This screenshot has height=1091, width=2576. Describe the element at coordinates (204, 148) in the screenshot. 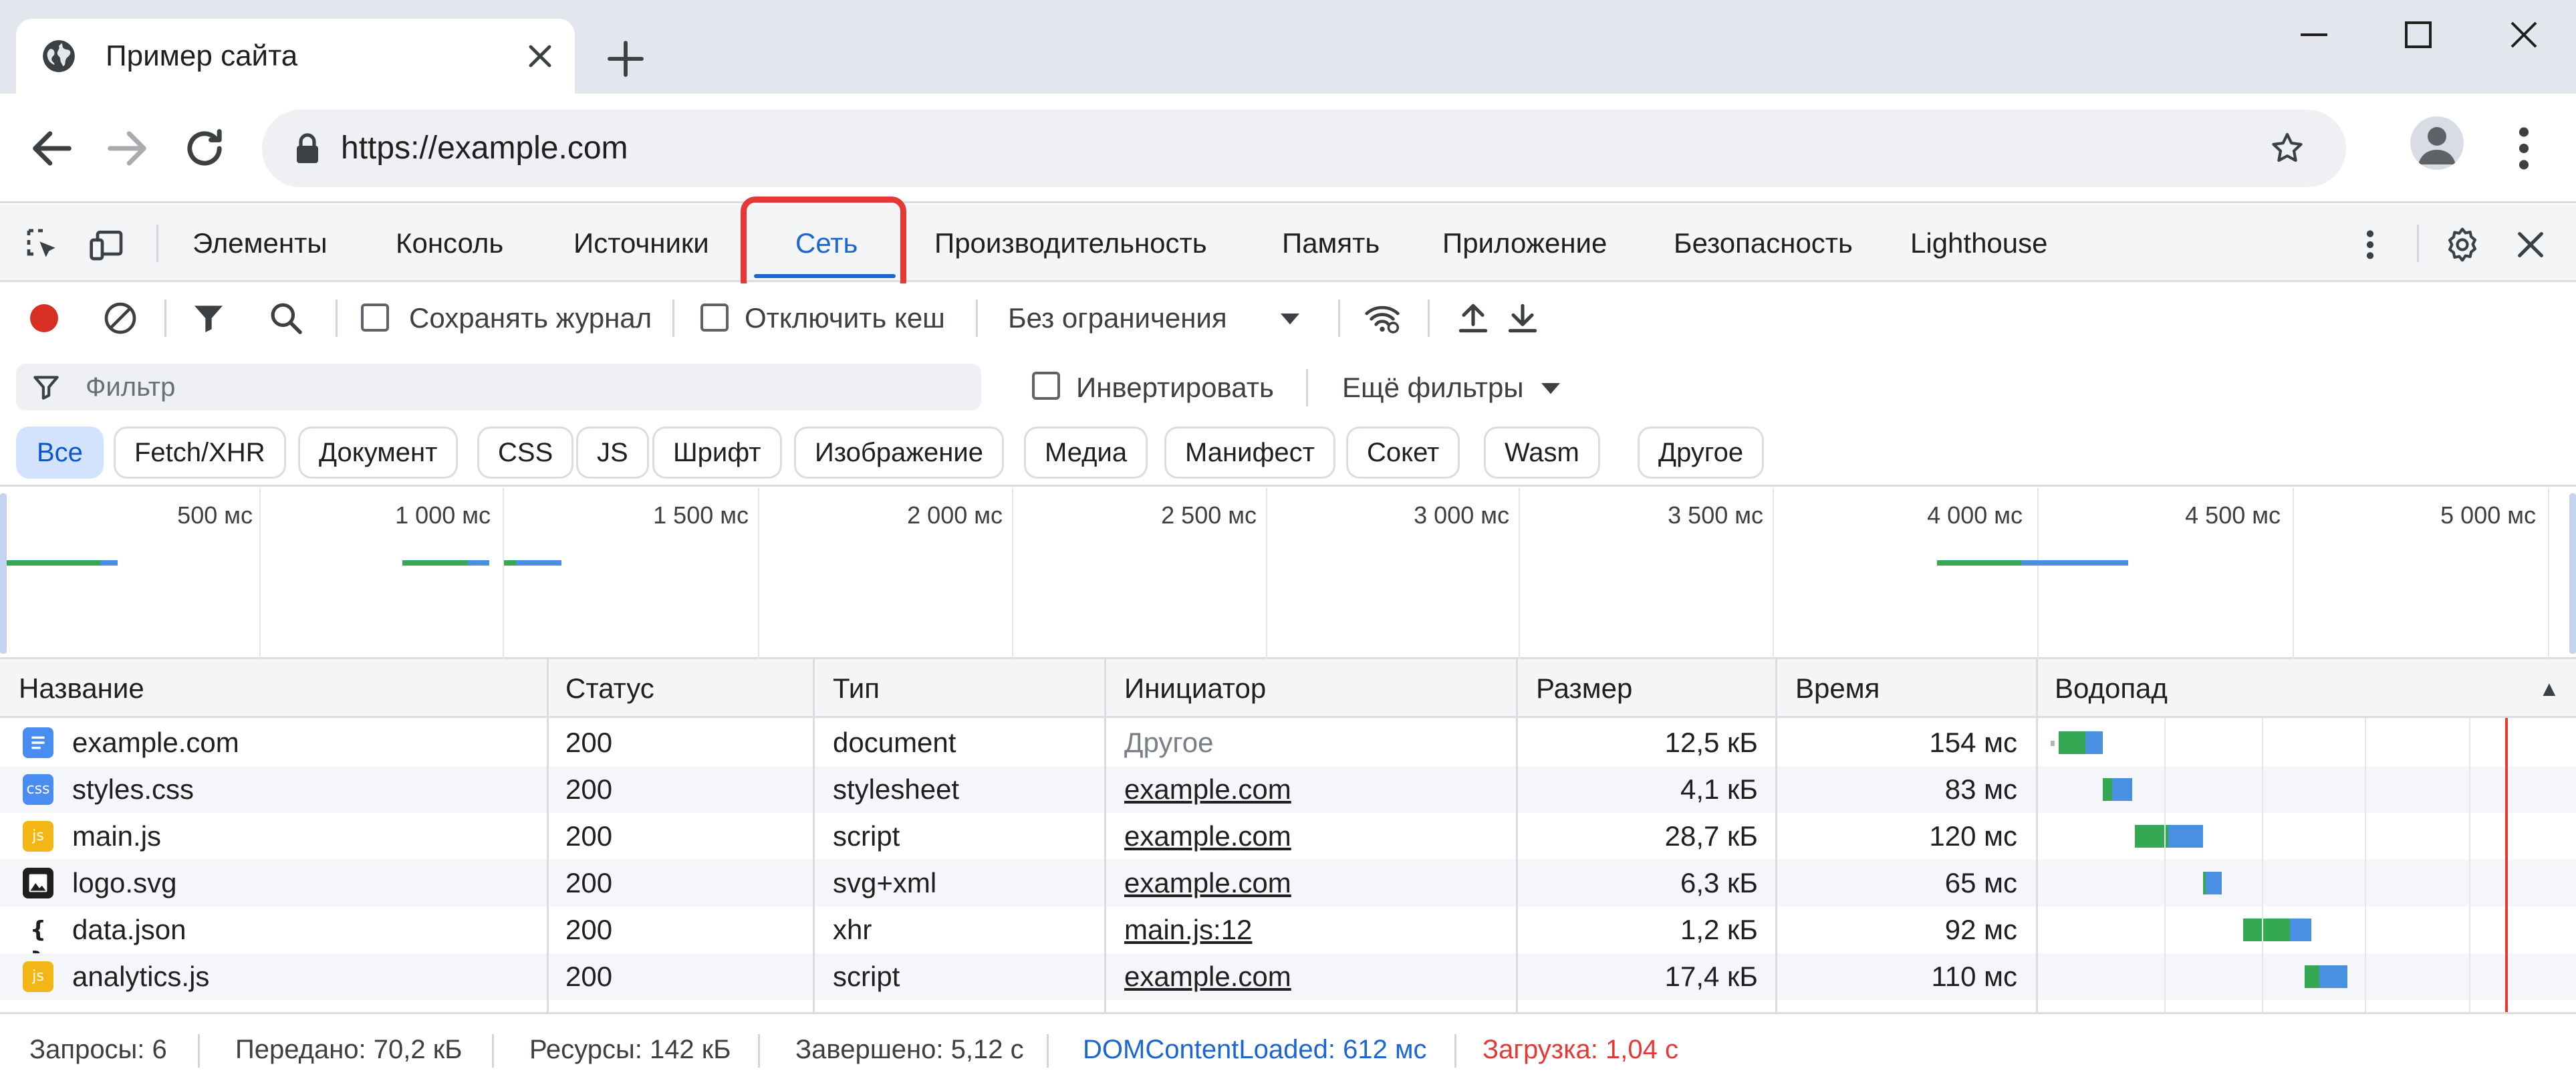

I see `reload-icon` at that location.